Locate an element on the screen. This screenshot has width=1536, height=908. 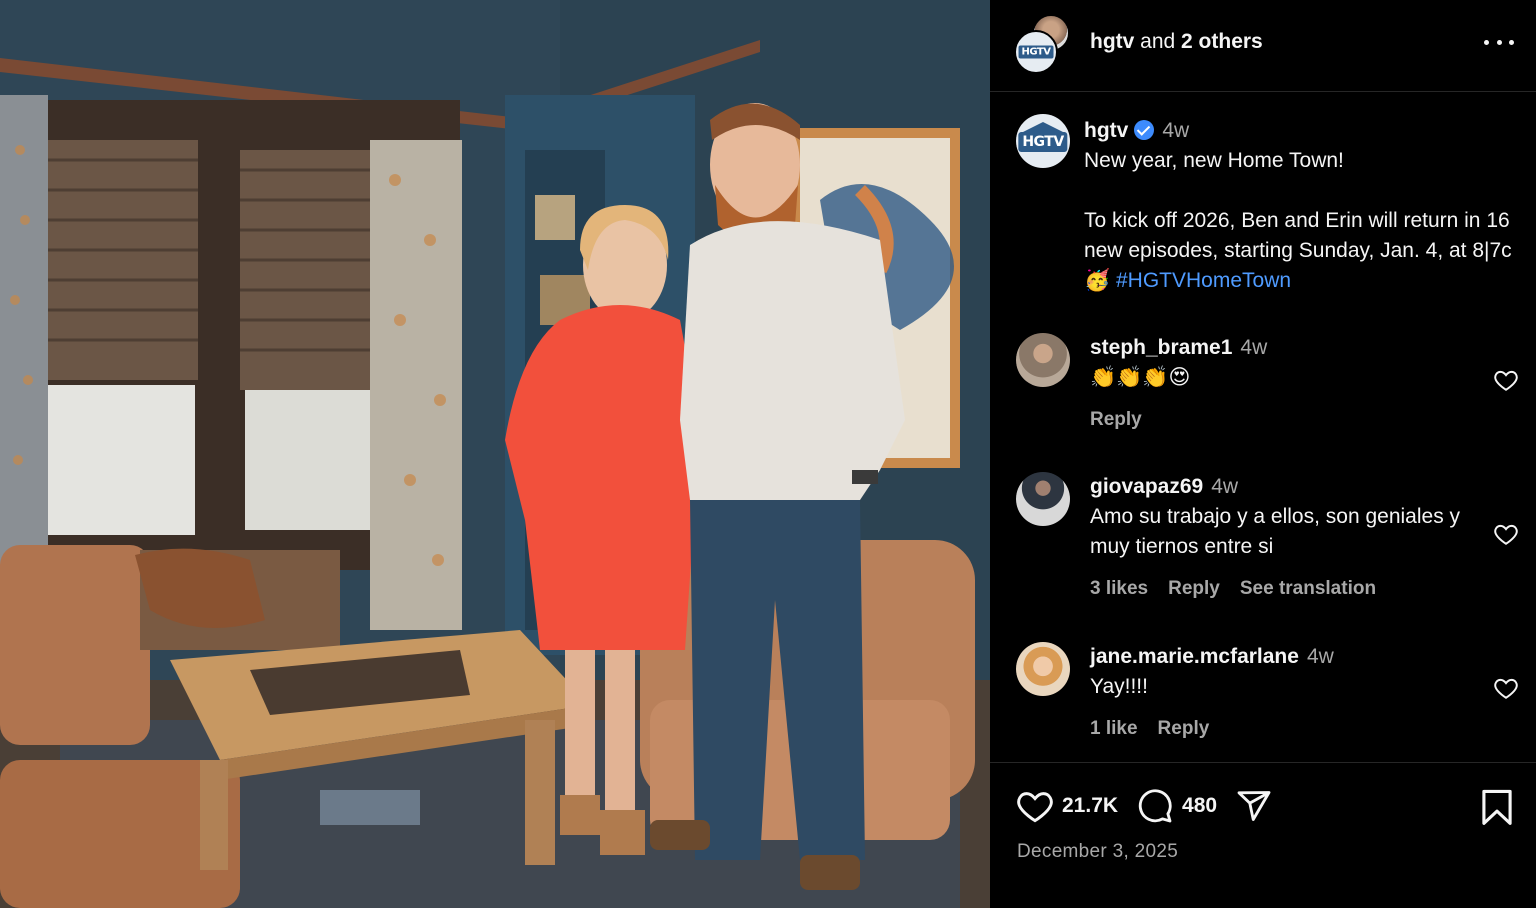
hgtv-avatar-small: HGTV is located at coordinates (1036, 52).